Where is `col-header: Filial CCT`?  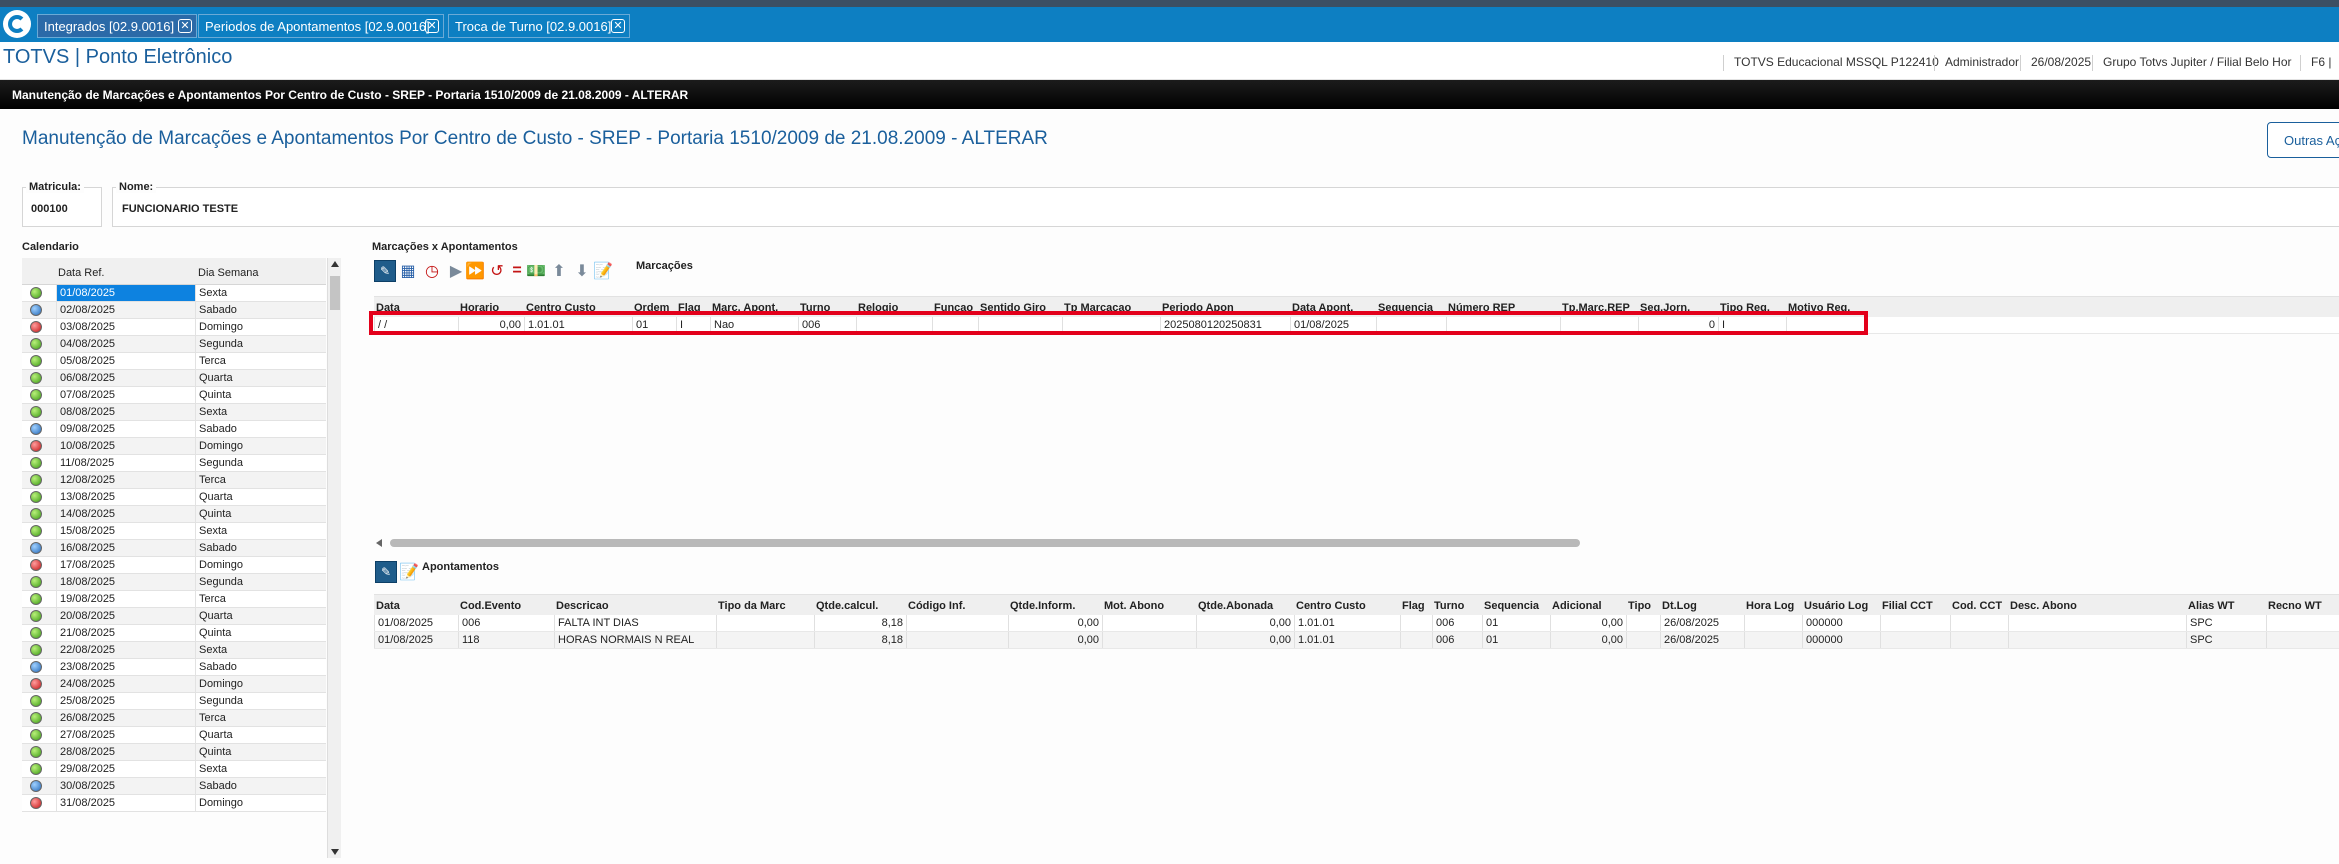
col-header: Filial CCT is located at coordinates (1907, 606).